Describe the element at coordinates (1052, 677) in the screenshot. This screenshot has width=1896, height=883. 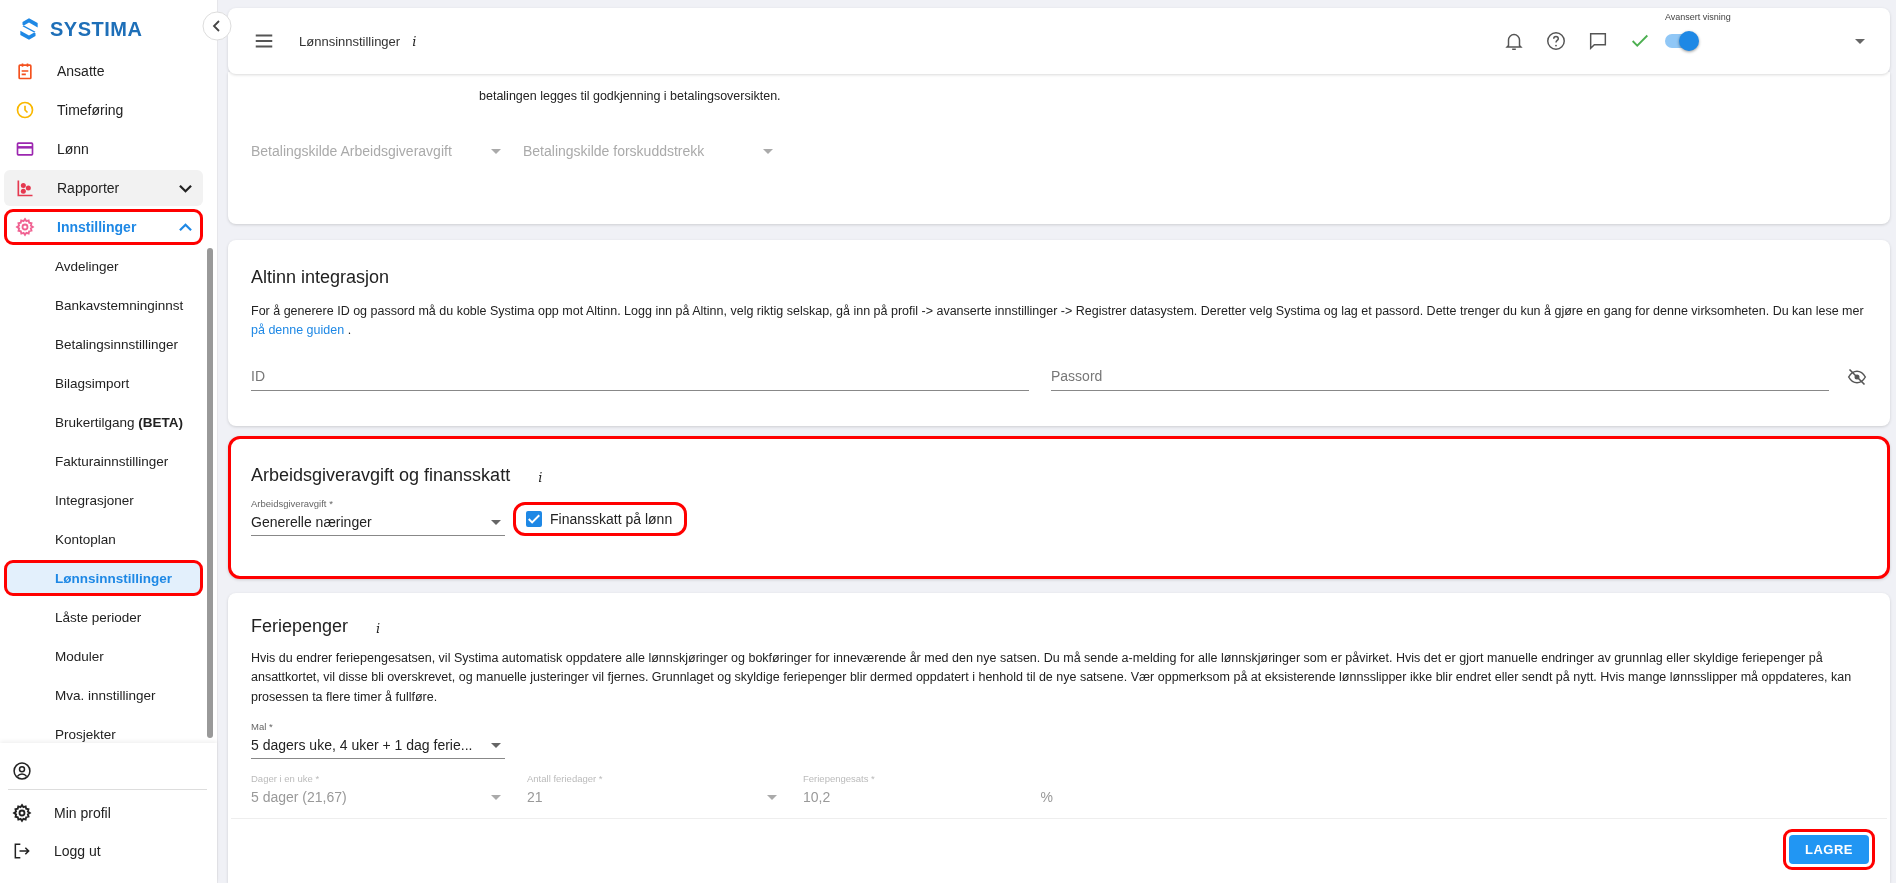
I see `description-text: Hvis du endrer feriepengesatsen, vil Systima automatisk oppdatere alle lønnskjøringer og bokføringer for inneværende år med den nye satsen. Du må sende a-melding for alle lønnskjøringer som er påvirket. Hvis det er gjort manuelle endringer av grunnlag eller skyldige feriepenger på ansattkortet, vil disse bli overskrevet, og manuelle justeringer vil fjernes. Grunnlaget og skyldige feriepenger blir dermed oppdatert i henhold til de nye satsene. Vær oppmerksom på at eksisterende lønnsslipper ikke blir endret eller sendt på nytt. Hvis mange lønnsslipper må oppdateres, kan prosessen ta flere timer å fullføre.` at that location.